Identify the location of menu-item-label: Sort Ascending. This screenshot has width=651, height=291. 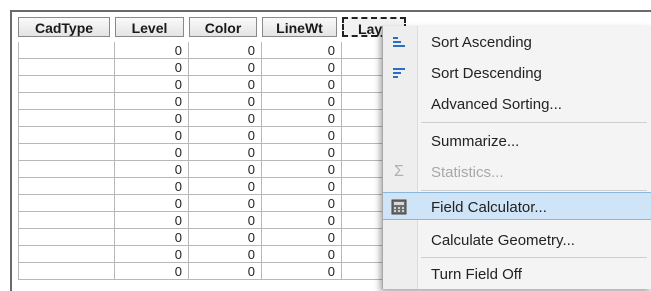
(481, 42).